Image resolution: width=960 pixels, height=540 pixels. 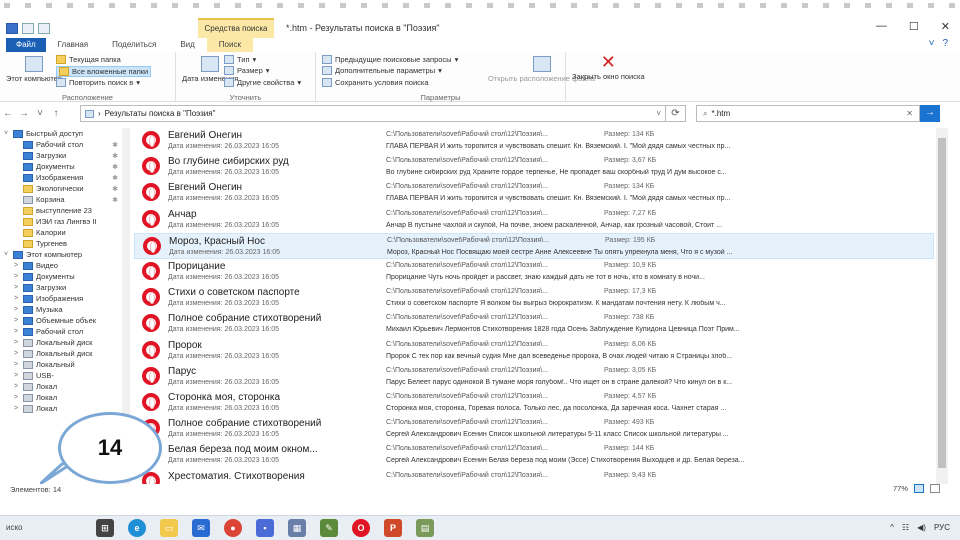 What do you see at coordinates (914, 26) in the screenshot?
I see `maximize-button: ☐` at bounding box center [914, 26].